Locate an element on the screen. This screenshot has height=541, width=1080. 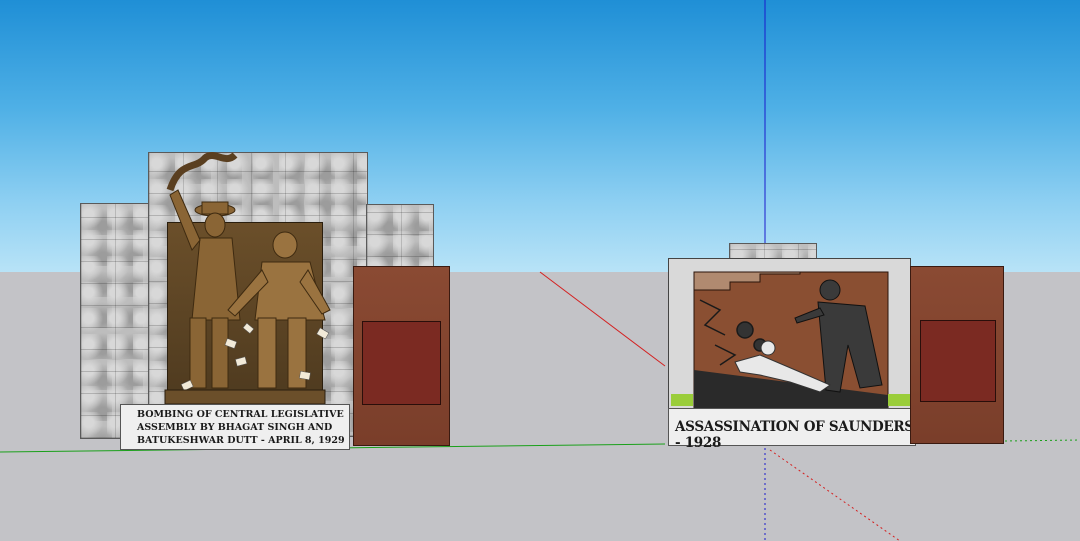
right-inscription-plaque: ASSASSINATION OF SAUNDERS - 1928 is located at coordinates (792, 429).